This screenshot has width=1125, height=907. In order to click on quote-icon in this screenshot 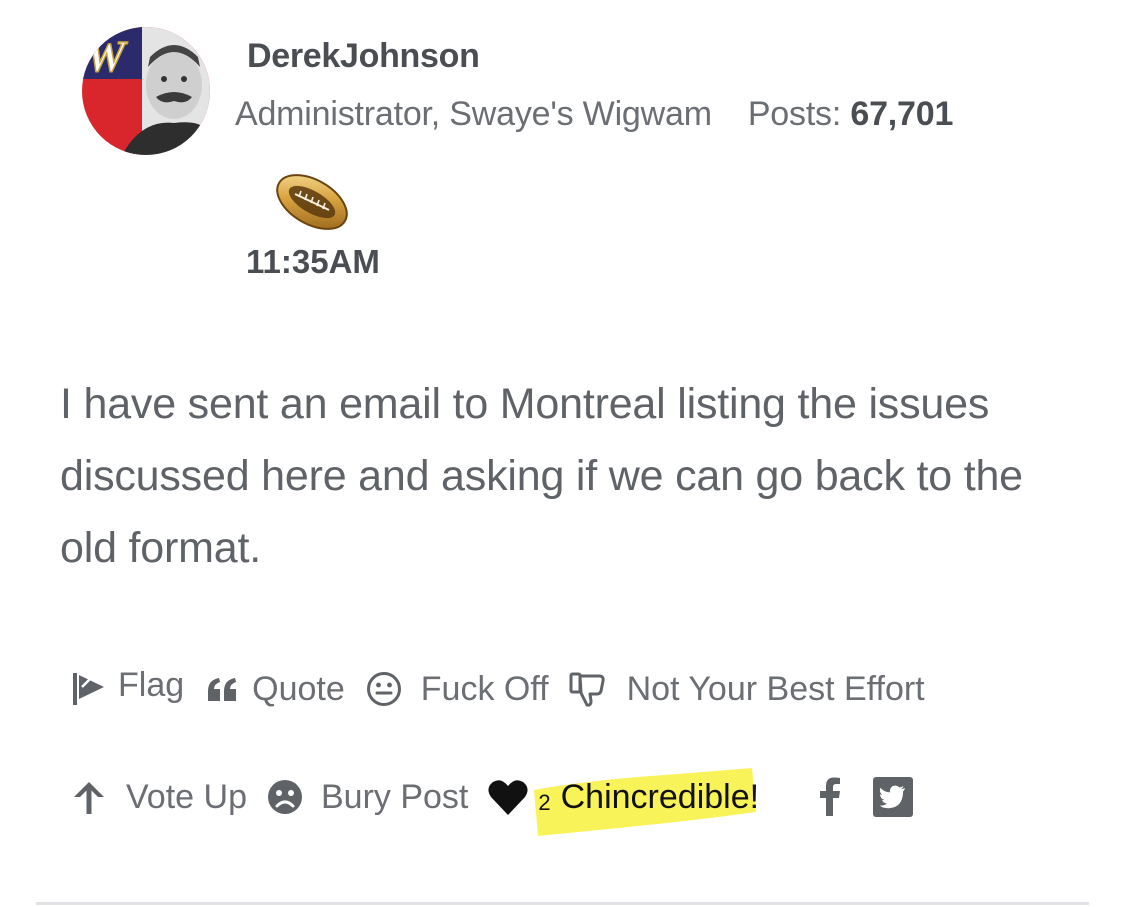, I will do `click(222, 689)`.